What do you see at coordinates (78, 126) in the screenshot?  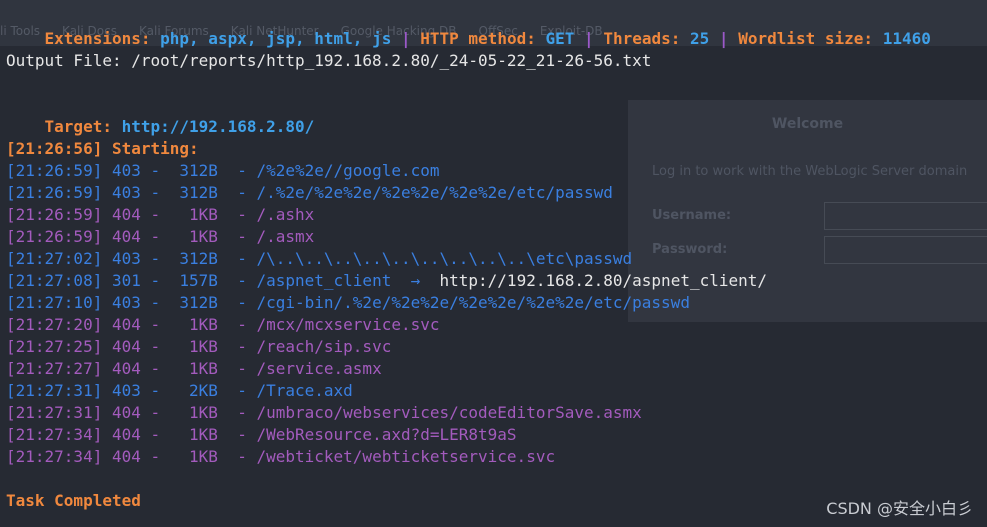 I see `target-label: Target:` at bounding box center [78, 126].